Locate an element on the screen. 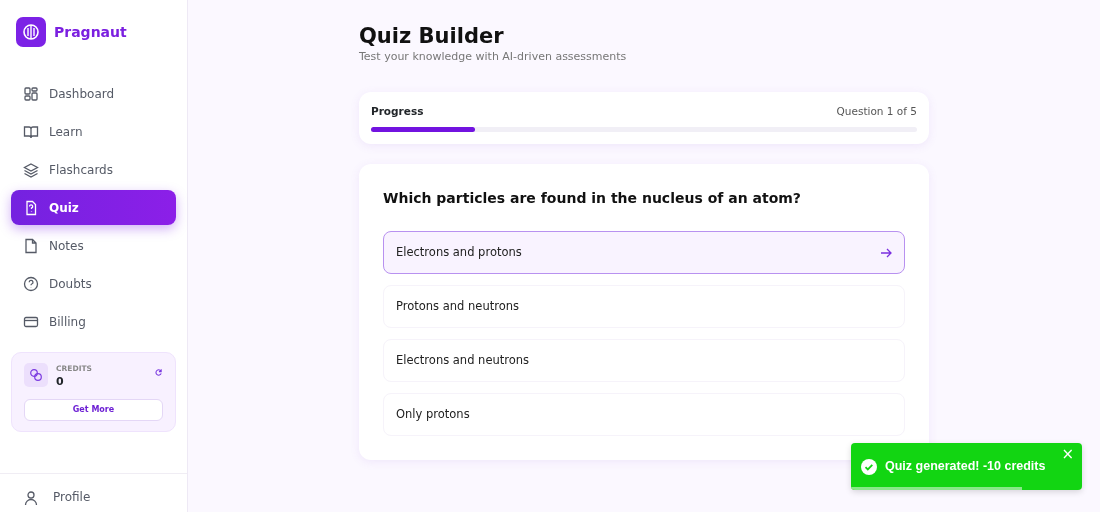 The width and height of the screenshot is (1100, 512). open-book-icon is located at coordinates (31, 131).